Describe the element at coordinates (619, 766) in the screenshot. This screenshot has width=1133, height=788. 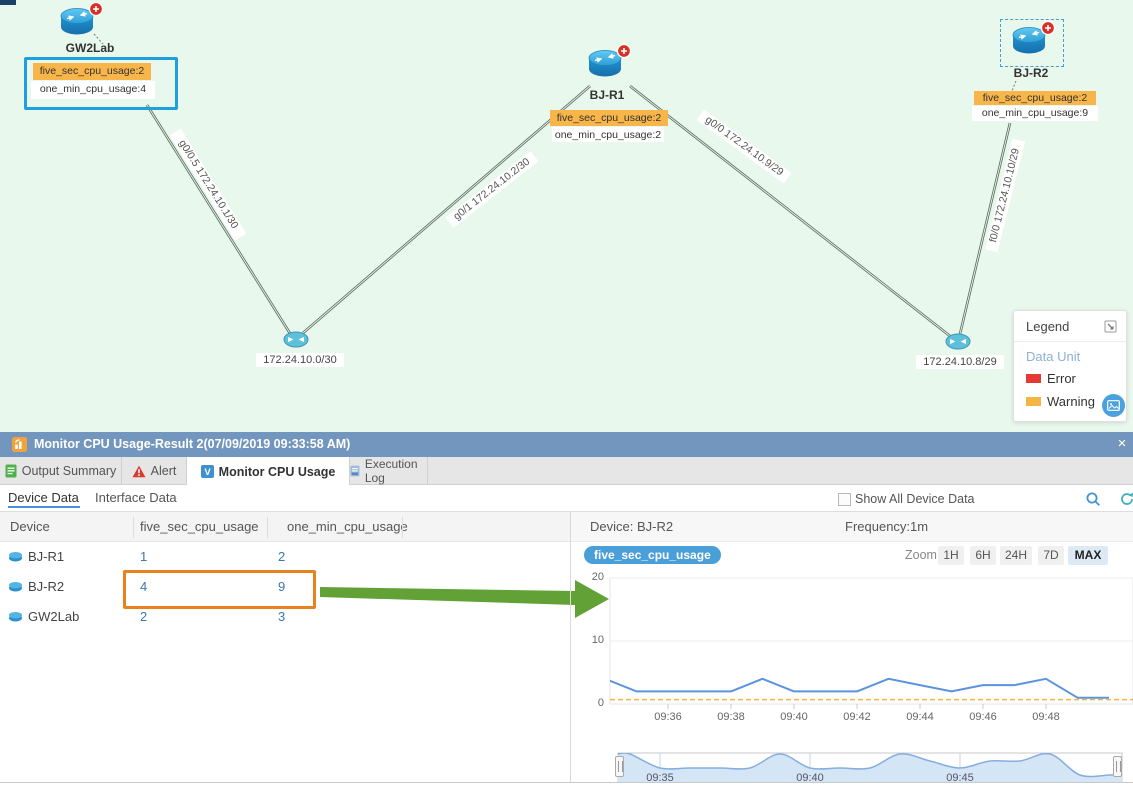
I see `navigator-left-handle` at that location.